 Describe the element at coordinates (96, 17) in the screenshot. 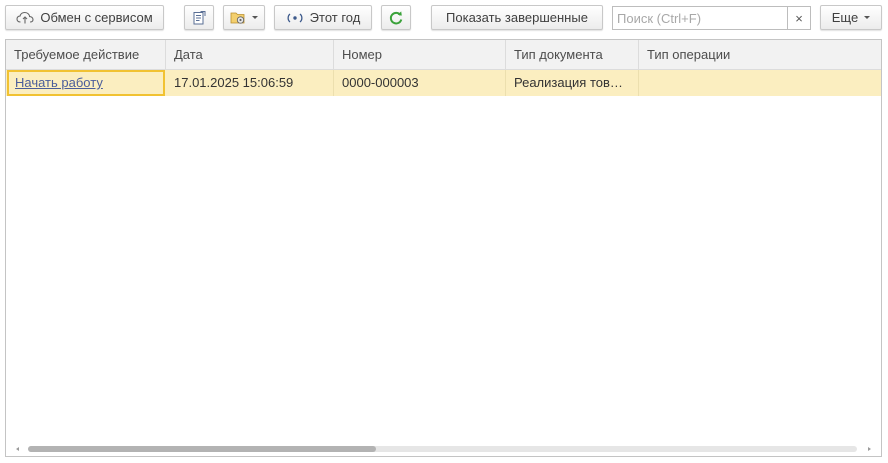

I see `exchange-with-service-label: Обмен с сервисом` at that location.